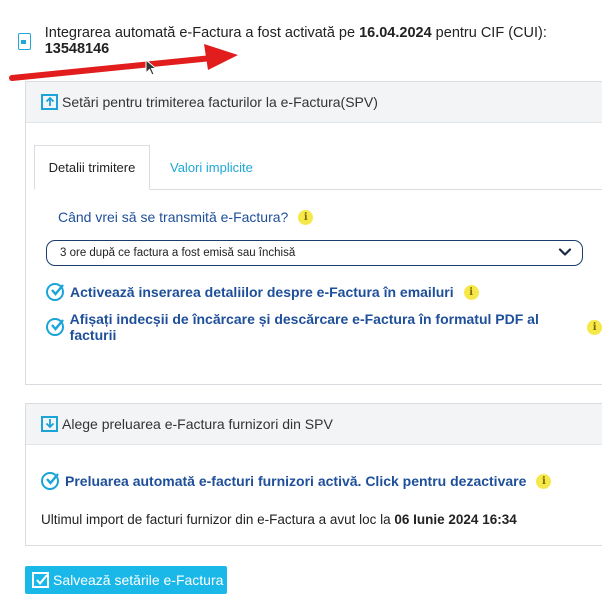  What do you see at coordinates (24, 41) in the screenshot?
I see `document-icon` at bounding box center [24, 41].